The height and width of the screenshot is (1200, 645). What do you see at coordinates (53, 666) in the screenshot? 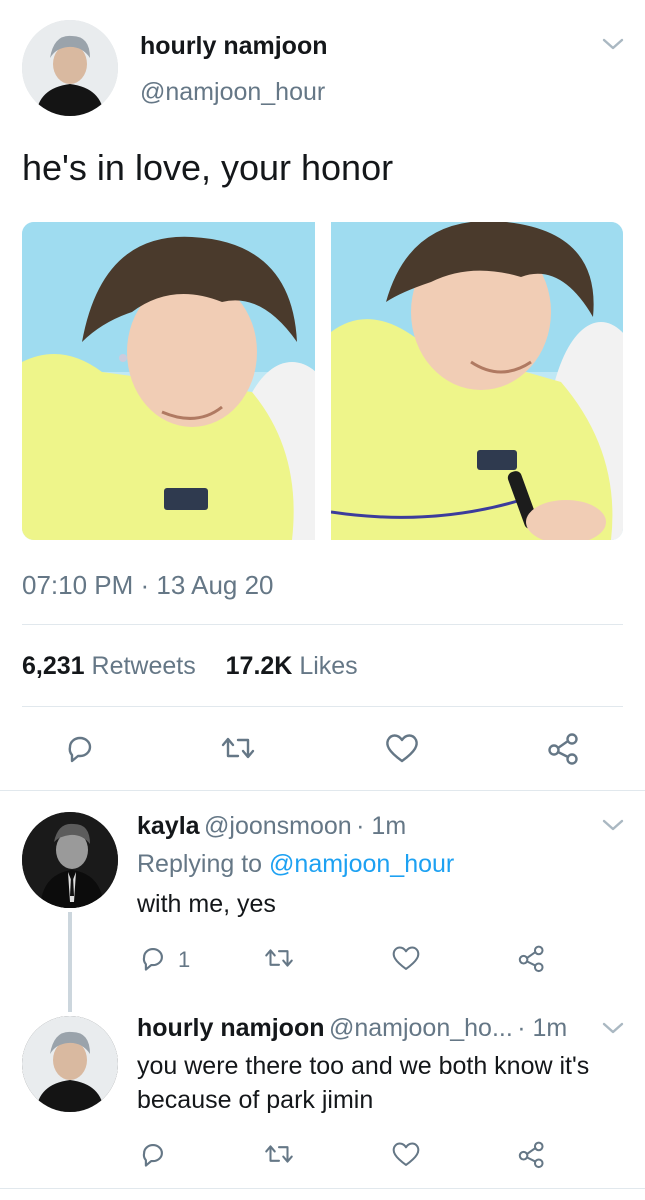
I see `retweets-count: 6,231` at bounding box center [53, 666].